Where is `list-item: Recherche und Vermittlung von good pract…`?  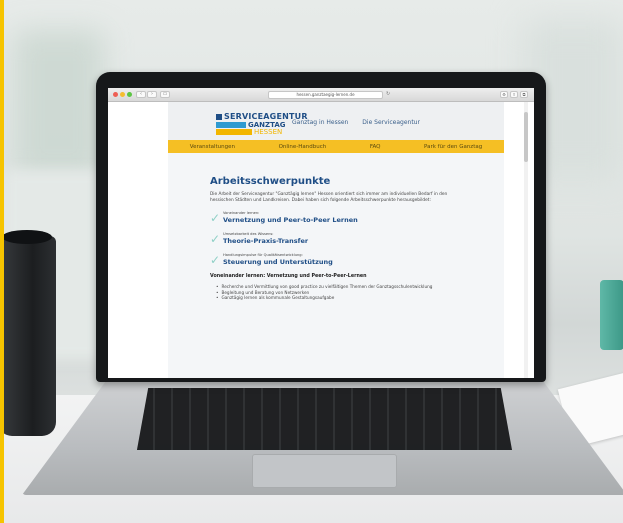
list-item: Recherche und Vermittlung von good pract… is located at coordinates (338, 287).